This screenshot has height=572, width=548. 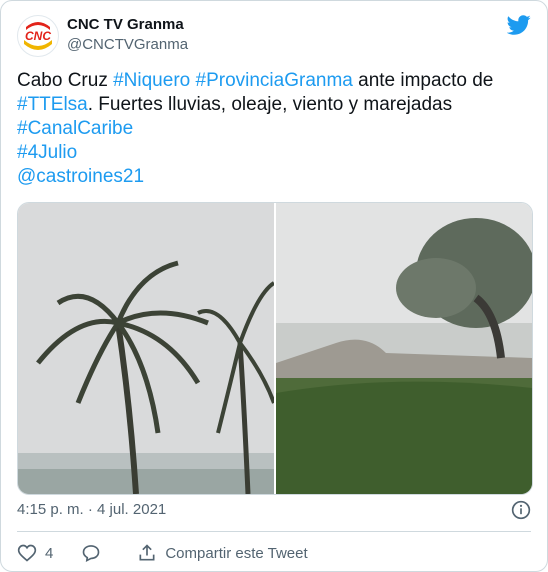 What do you see at coordinates (75, 128) in the screenshot?
I see `hashtag-canal-caribe: #CanalCaribe` at bounding box center [75, 128].